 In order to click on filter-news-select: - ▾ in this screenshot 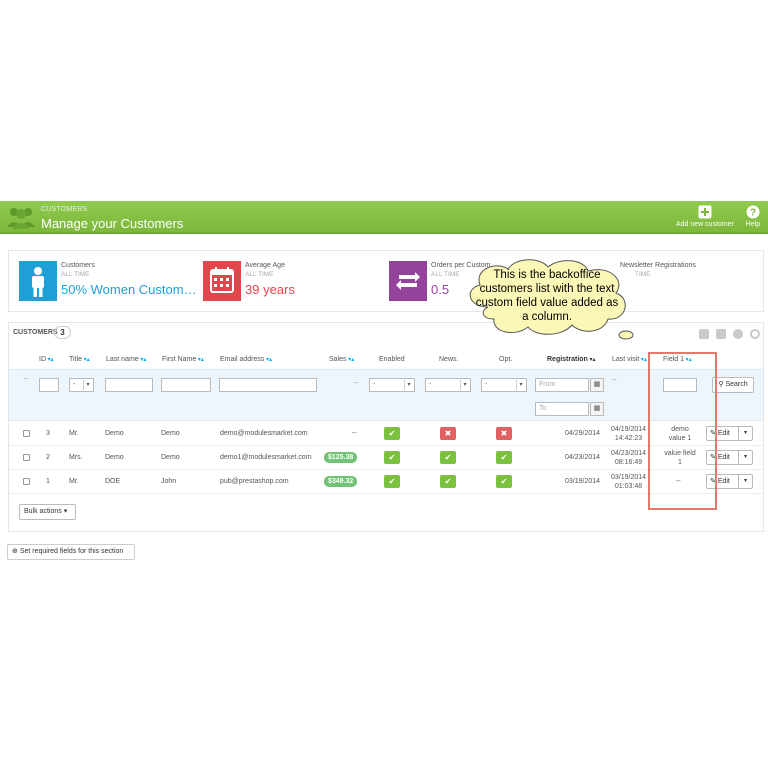, I will do `click(448, 385)`.